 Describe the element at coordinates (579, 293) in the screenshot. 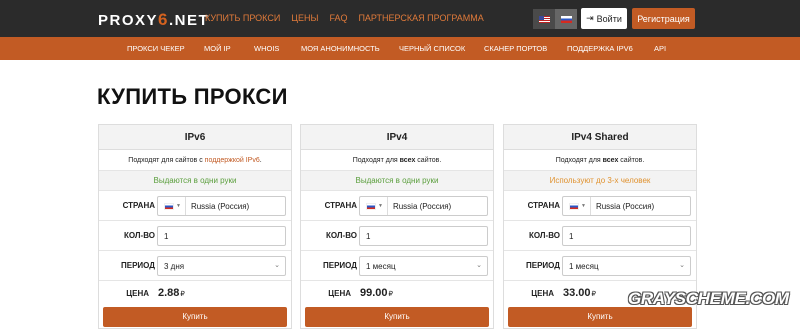

I see `price-value: 33.00₽` at that location.